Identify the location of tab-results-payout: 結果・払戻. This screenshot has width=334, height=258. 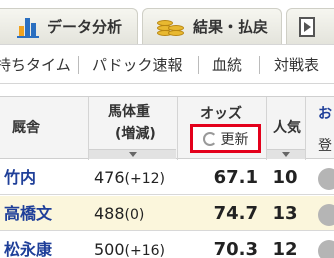
(212, 26).